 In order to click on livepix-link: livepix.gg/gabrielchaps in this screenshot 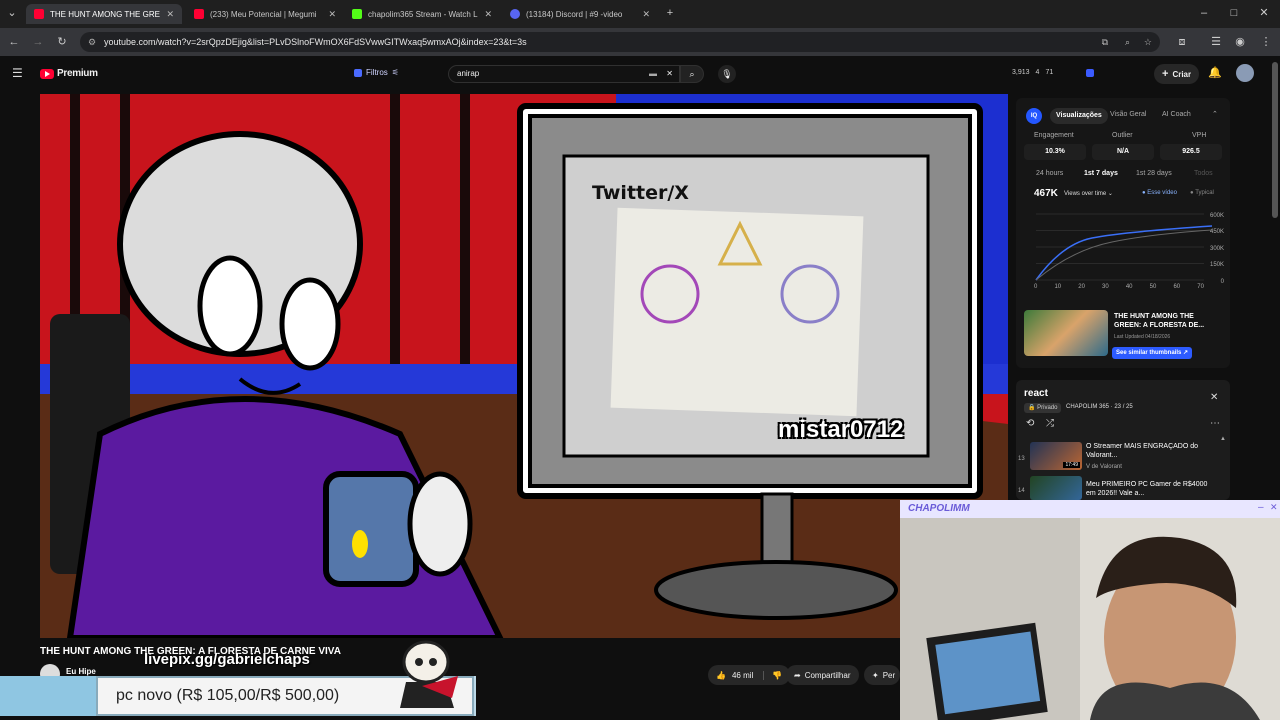, I will do `click(227, 659)`.